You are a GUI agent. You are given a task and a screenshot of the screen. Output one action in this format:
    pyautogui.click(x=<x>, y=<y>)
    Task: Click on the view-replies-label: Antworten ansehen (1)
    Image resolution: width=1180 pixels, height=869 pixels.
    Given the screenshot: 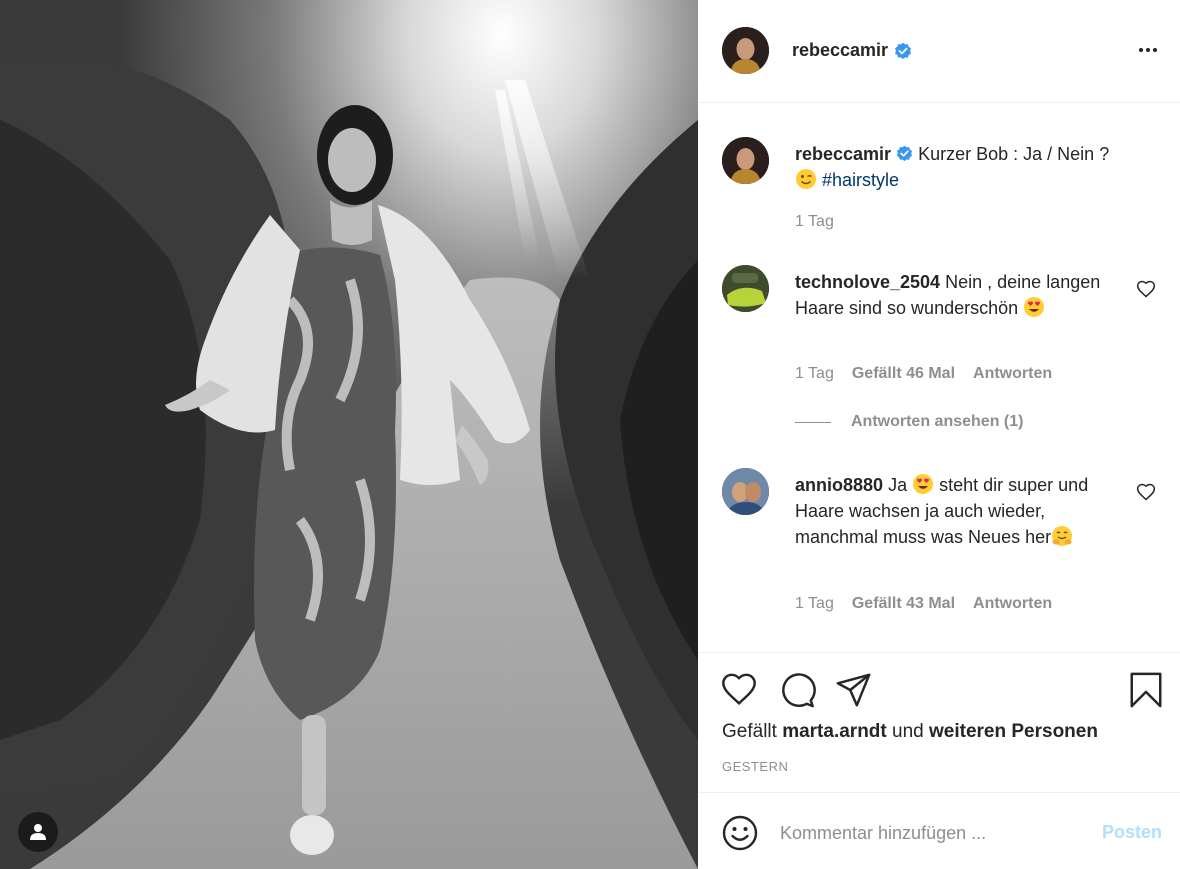 What is the action you would take?
    pyautogui.click(x=937, y=422)
    